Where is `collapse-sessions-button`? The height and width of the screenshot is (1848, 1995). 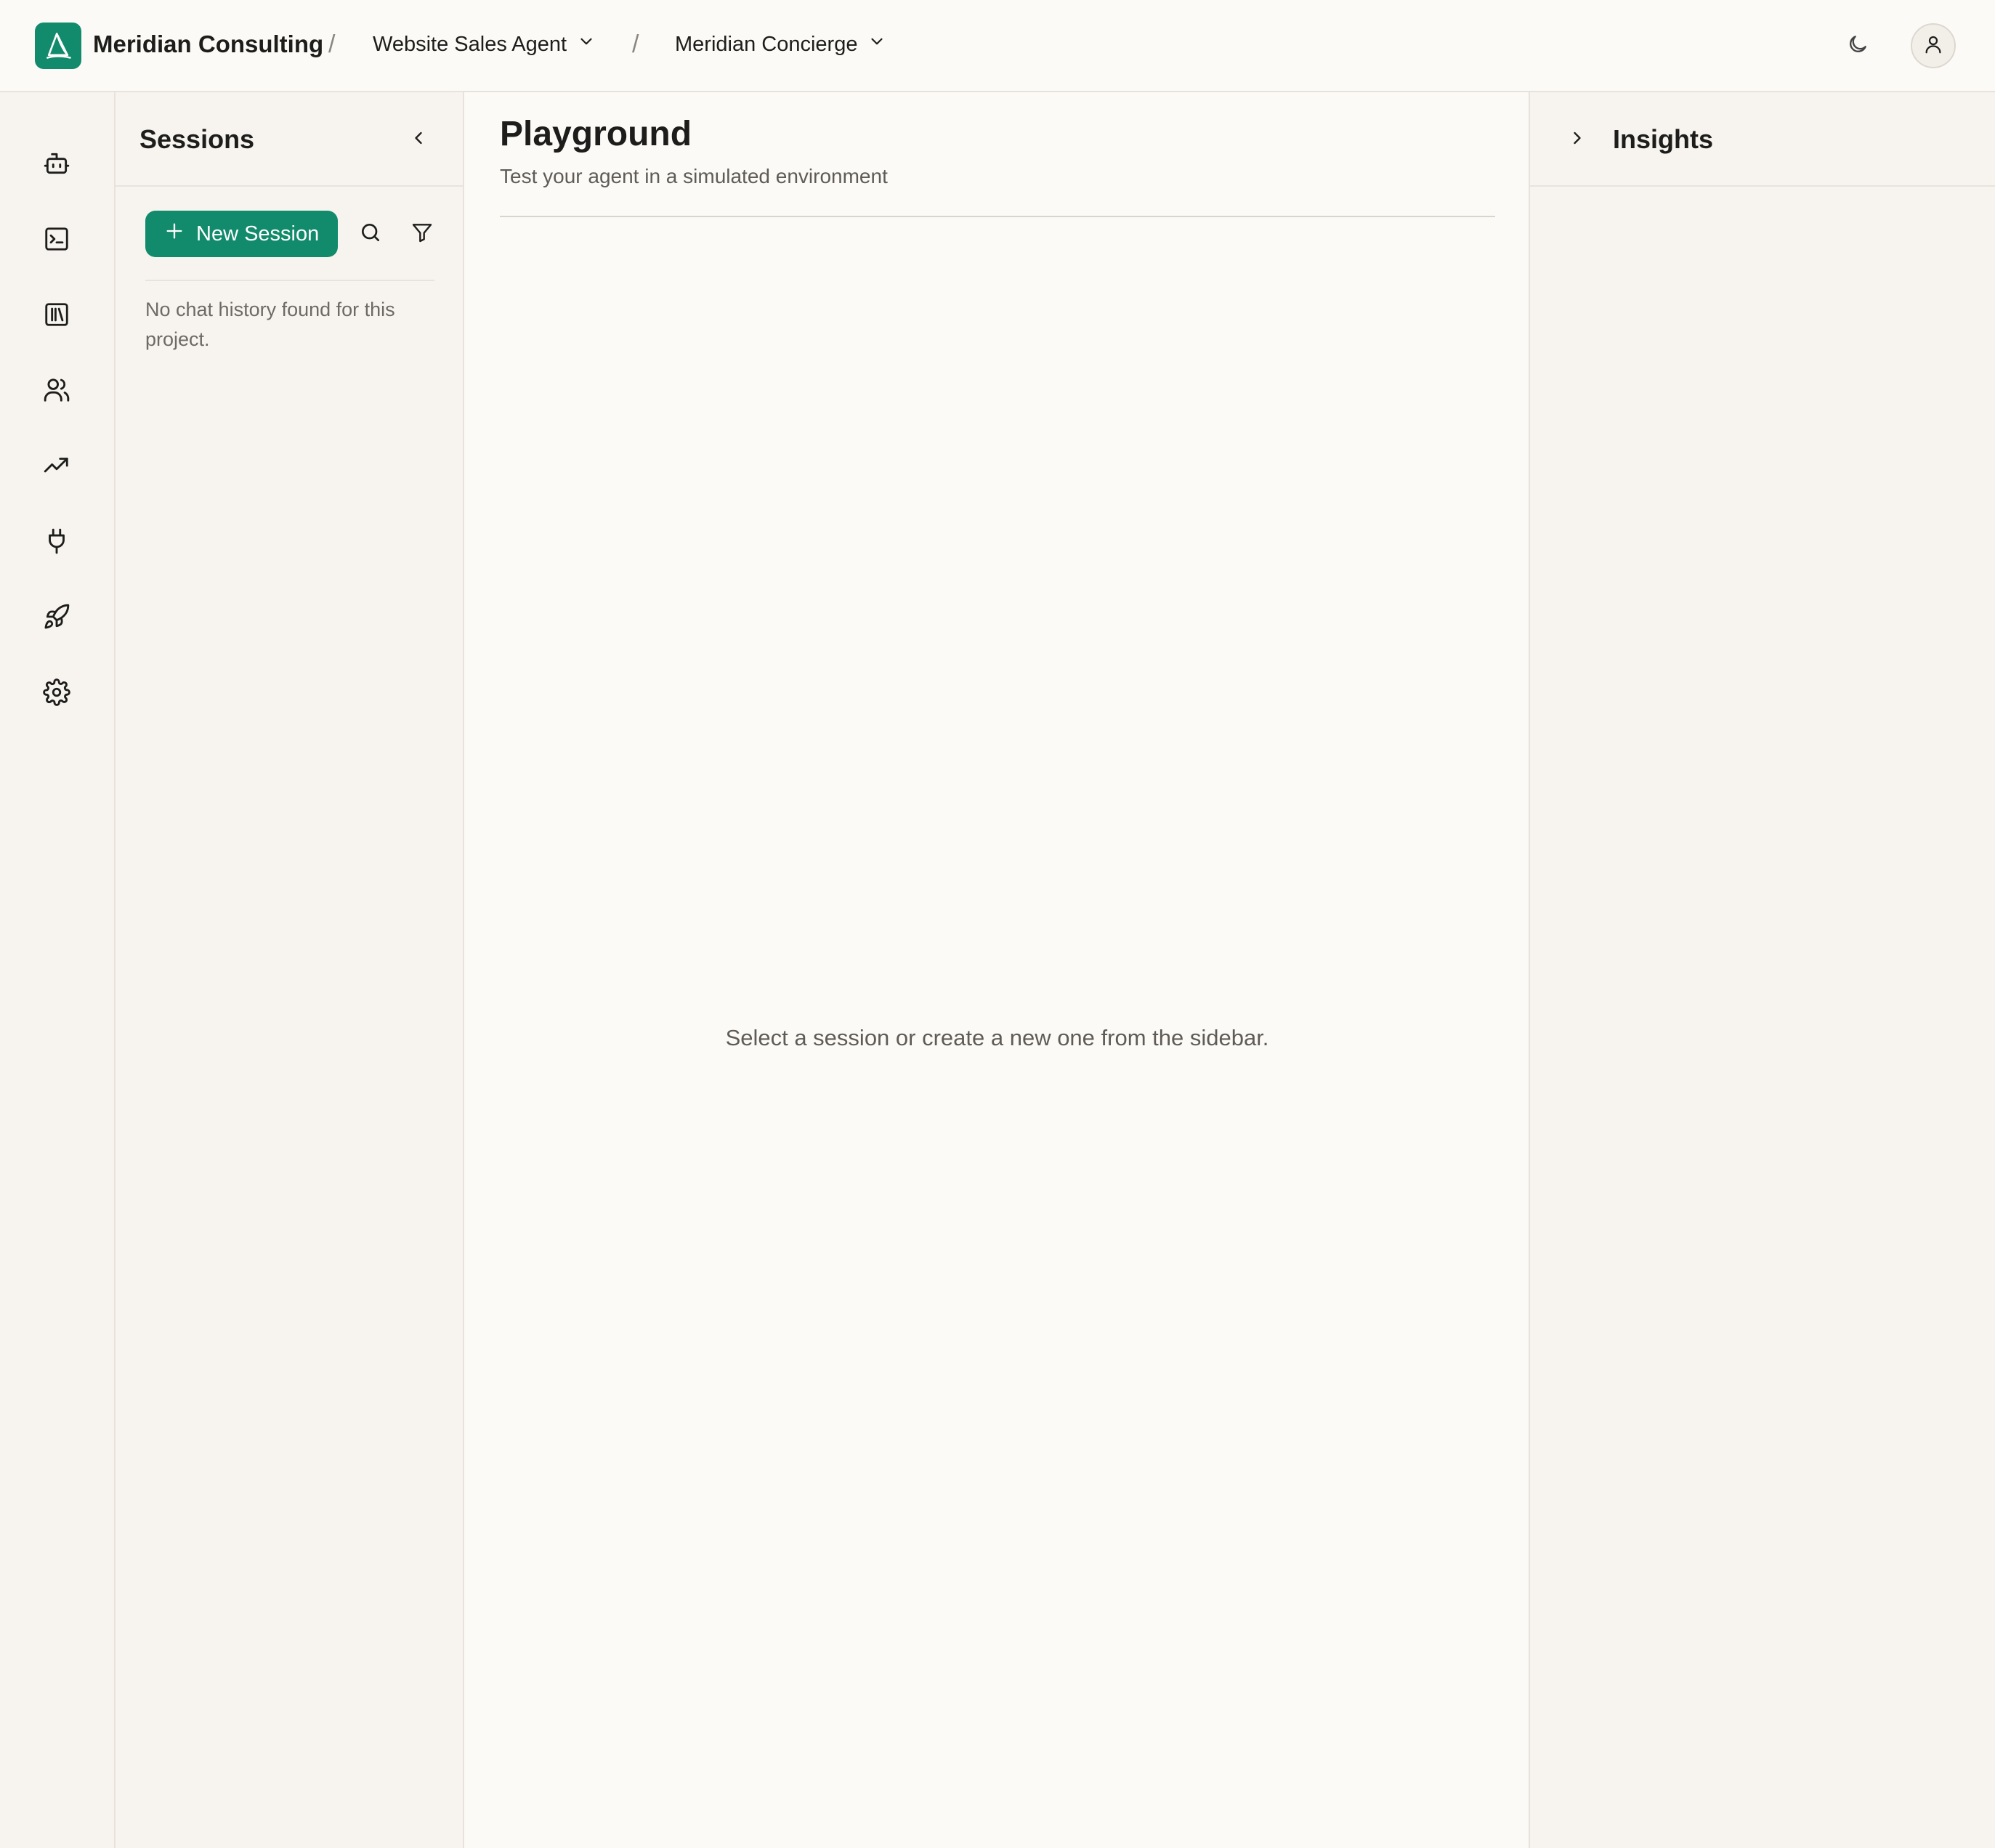
collapse-sessions-button is located at coordinates (418, 139).